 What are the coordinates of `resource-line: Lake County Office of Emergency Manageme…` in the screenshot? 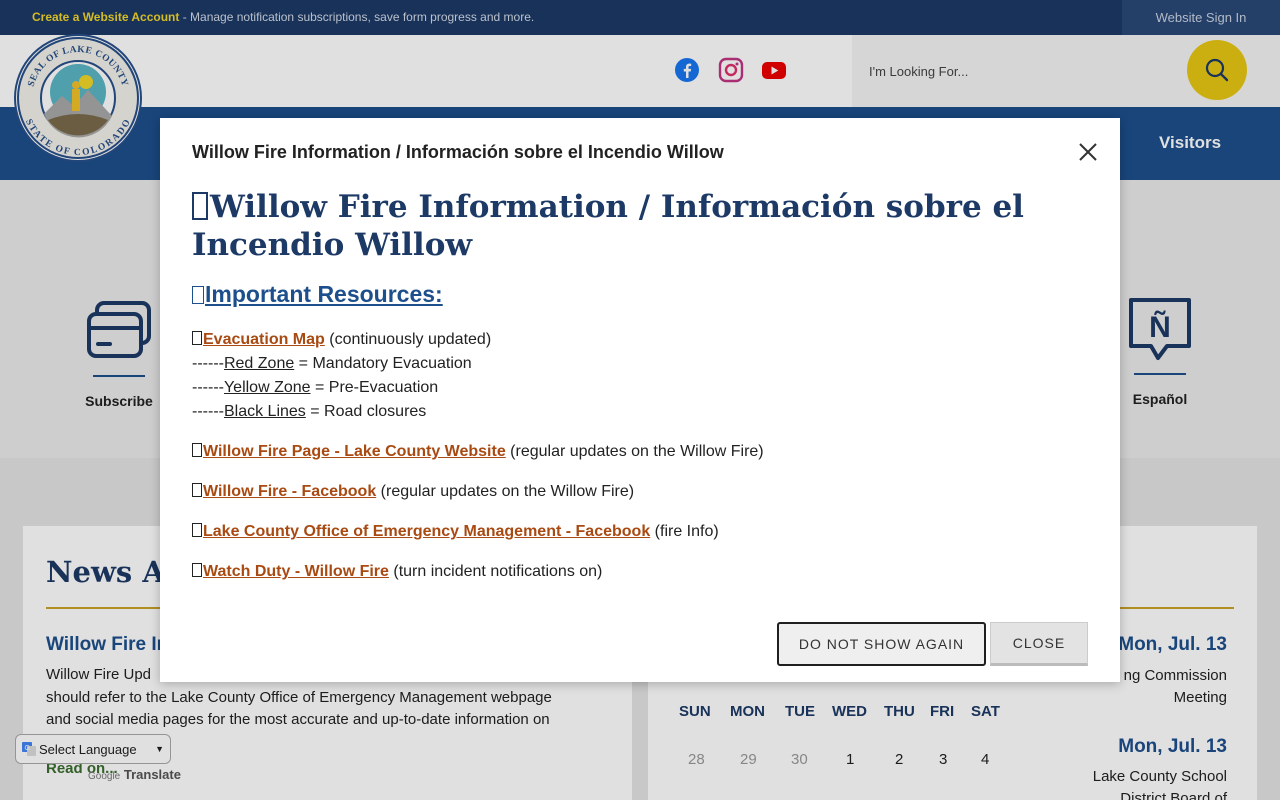 It's located at (455, 532).